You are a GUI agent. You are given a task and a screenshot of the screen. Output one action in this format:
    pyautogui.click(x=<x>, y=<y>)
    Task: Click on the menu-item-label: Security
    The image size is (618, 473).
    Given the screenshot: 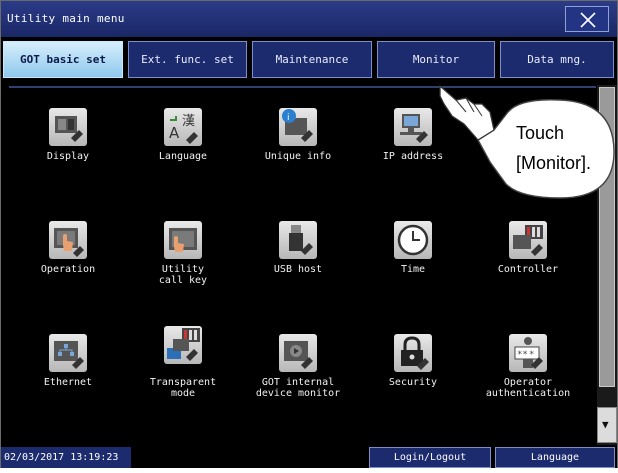 What is the action you would take?
    pyautogui.click(x=413, y=382)
    